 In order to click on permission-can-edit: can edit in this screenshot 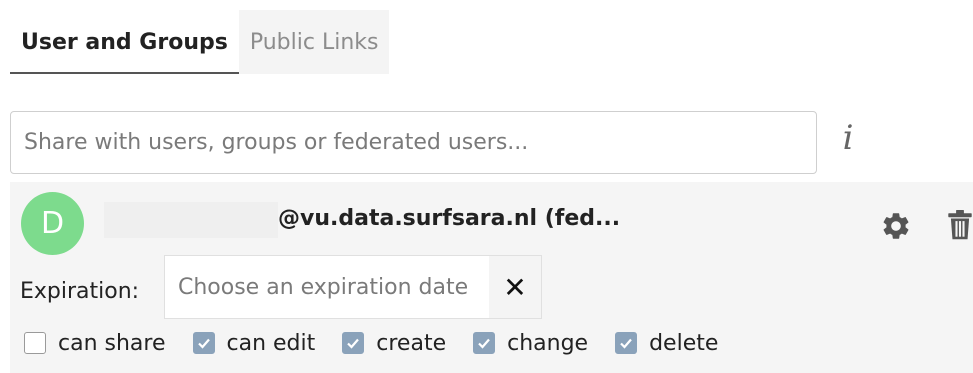, I will do `click(254, 343)`.